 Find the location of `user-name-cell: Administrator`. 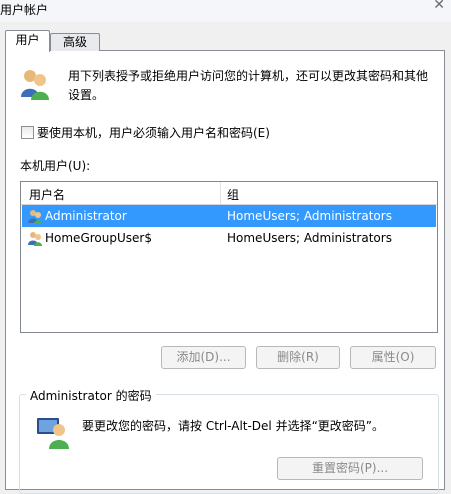

user-name-cell: Administrator is located at coordinates (86, 216).